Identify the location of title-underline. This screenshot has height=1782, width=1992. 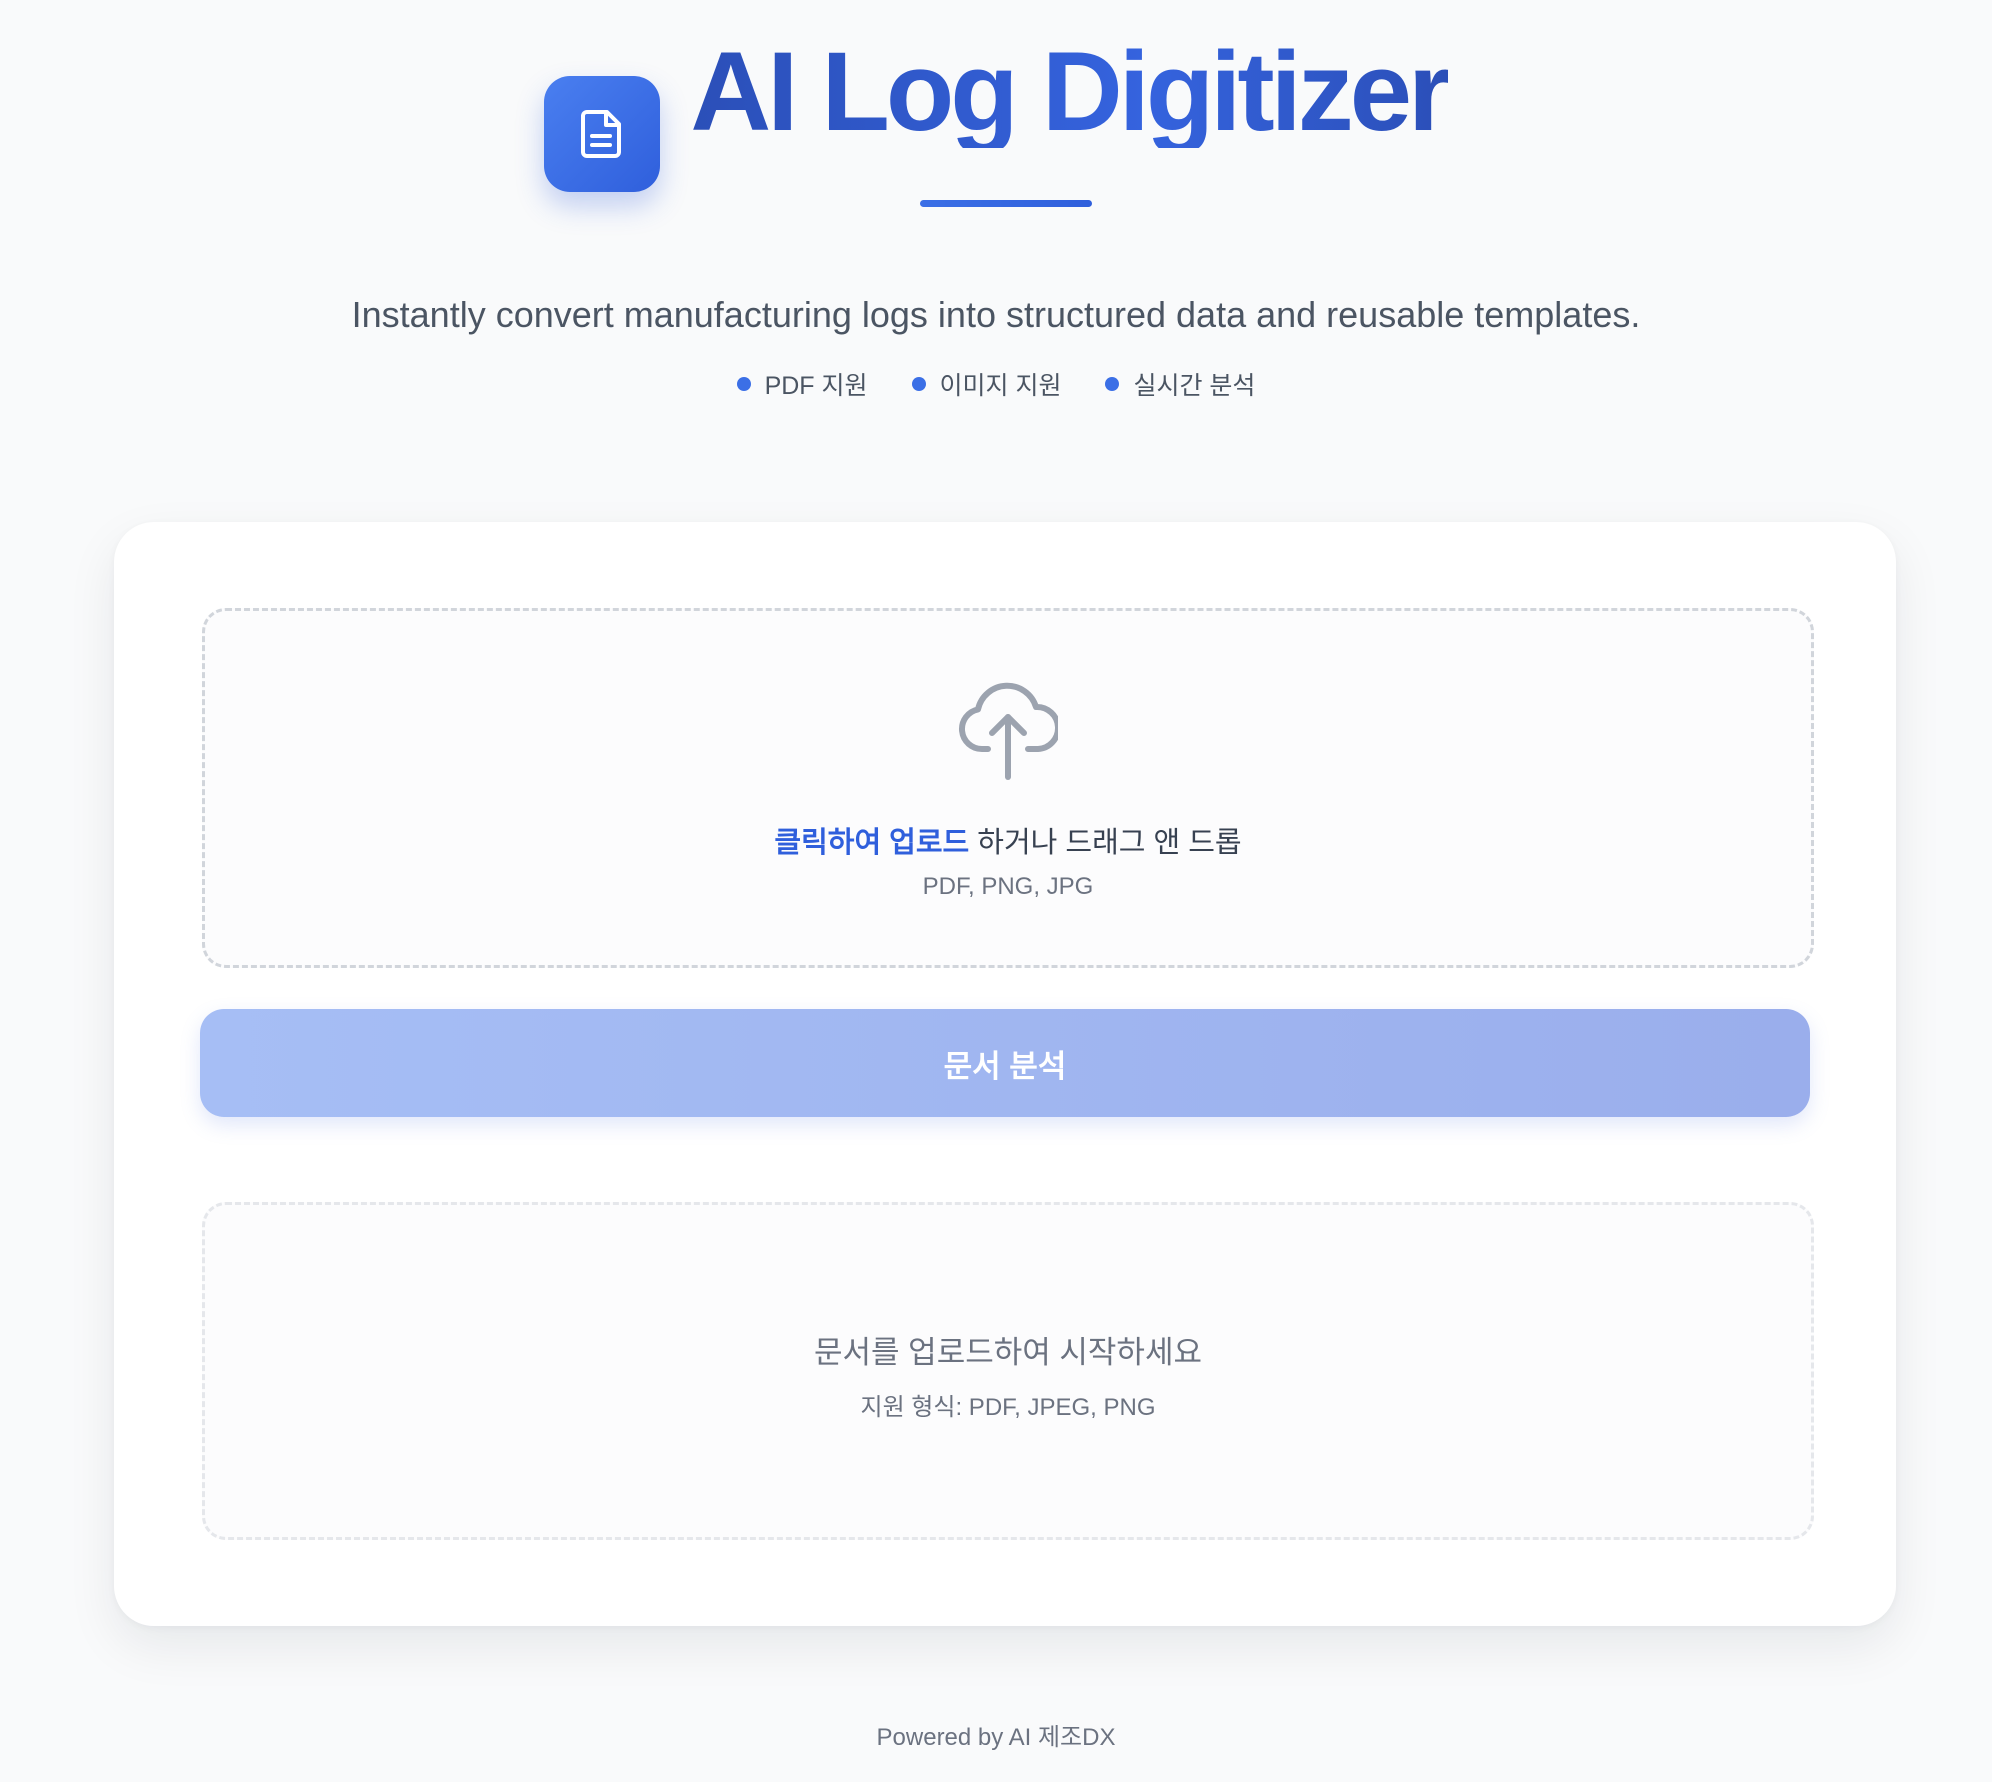
(1006, 203).